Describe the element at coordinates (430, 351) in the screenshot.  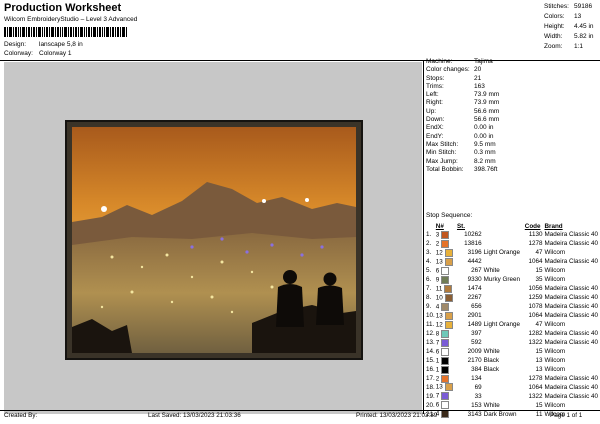
I see `row-index: 14.` at that location.